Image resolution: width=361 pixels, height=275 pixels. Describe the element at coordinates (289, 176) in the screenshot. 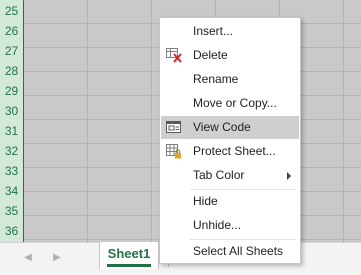

I see `submenu-arrow-icon` at that location.